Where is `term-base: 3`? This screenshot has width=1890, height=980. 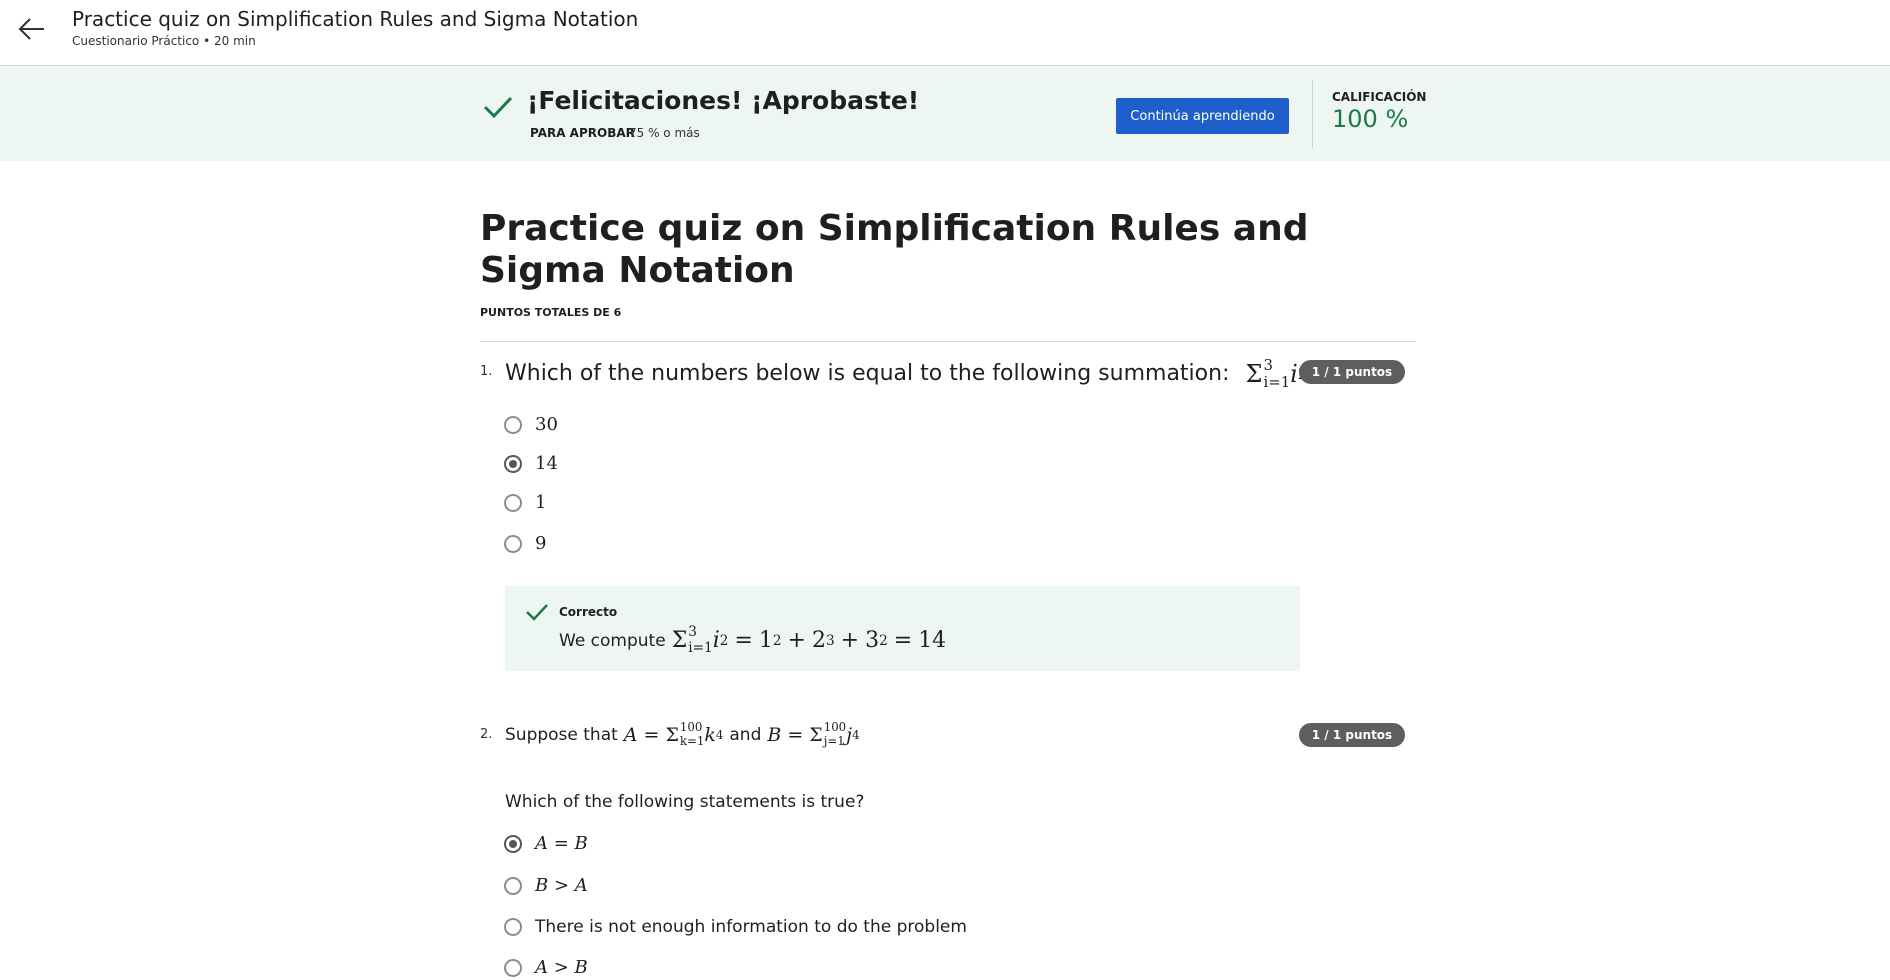
term-base: 3 is located at coordinates (872, 641).